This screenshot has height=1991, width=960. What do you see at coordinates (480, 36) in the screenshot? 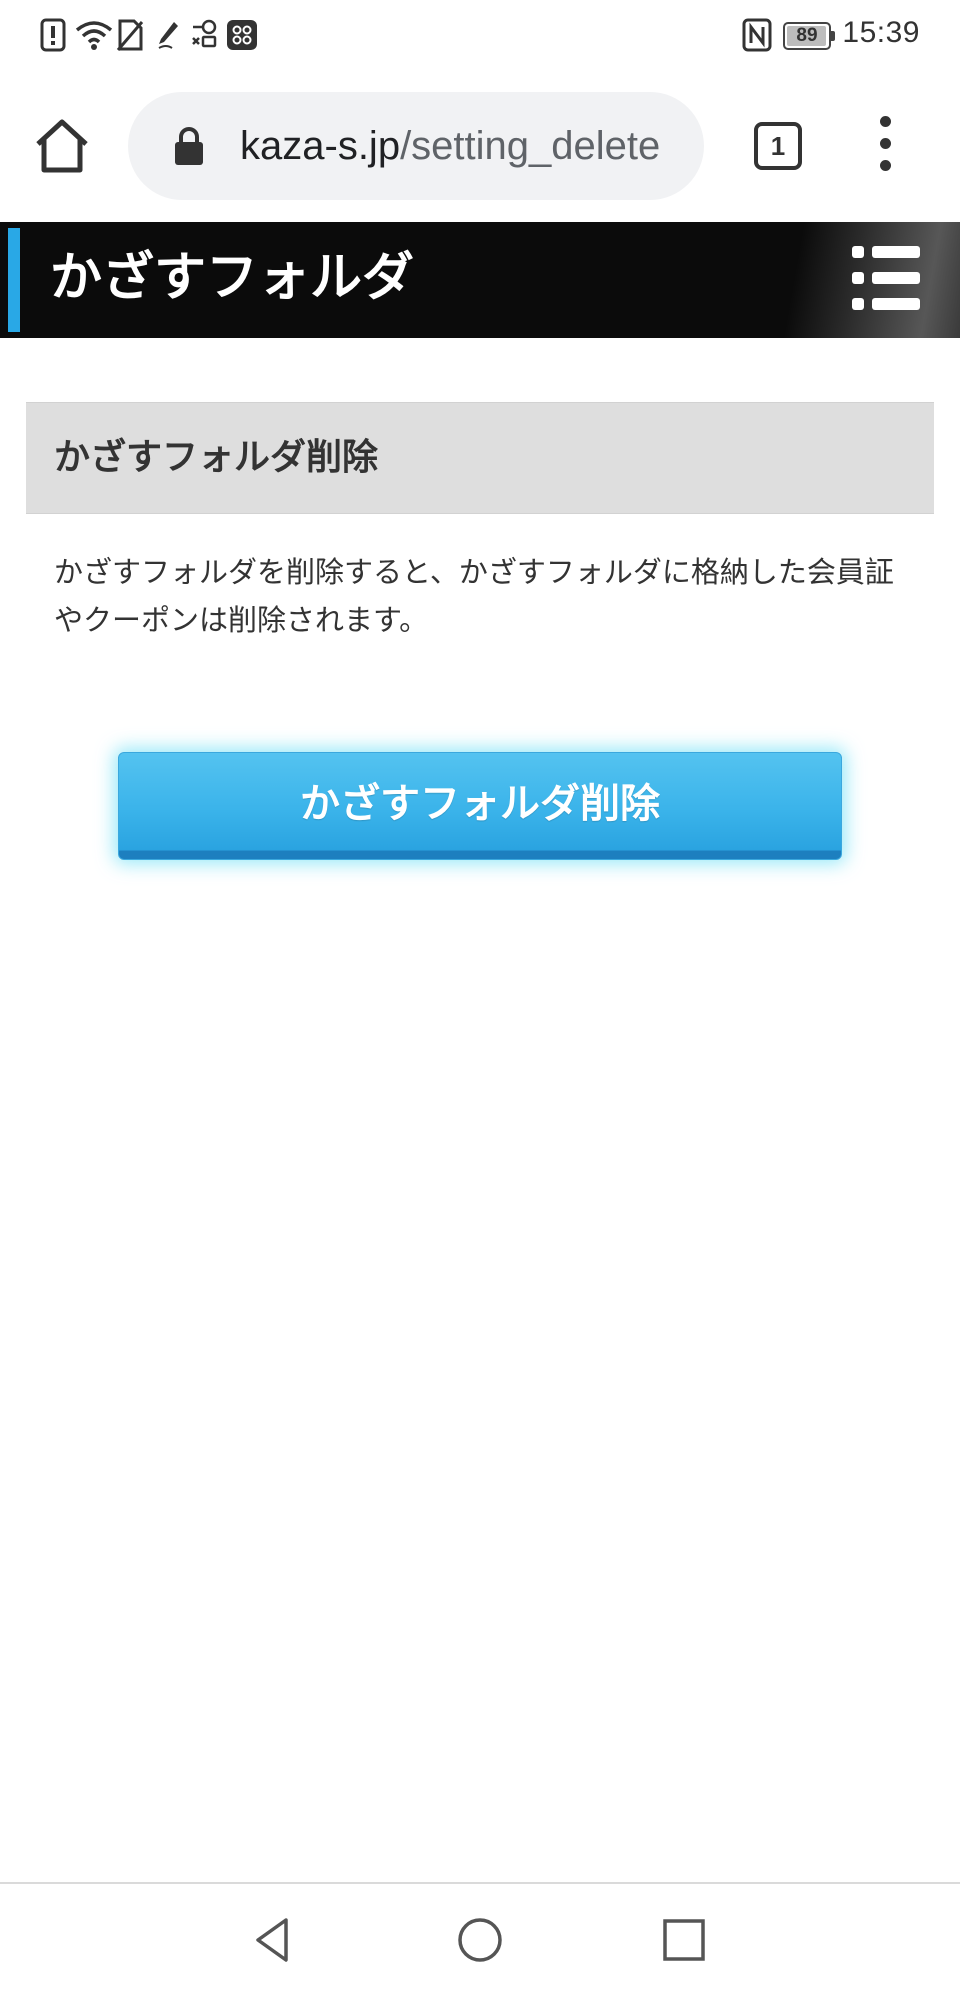
I see `status-bar: 89 15:39` at bounding box center [480, 36].